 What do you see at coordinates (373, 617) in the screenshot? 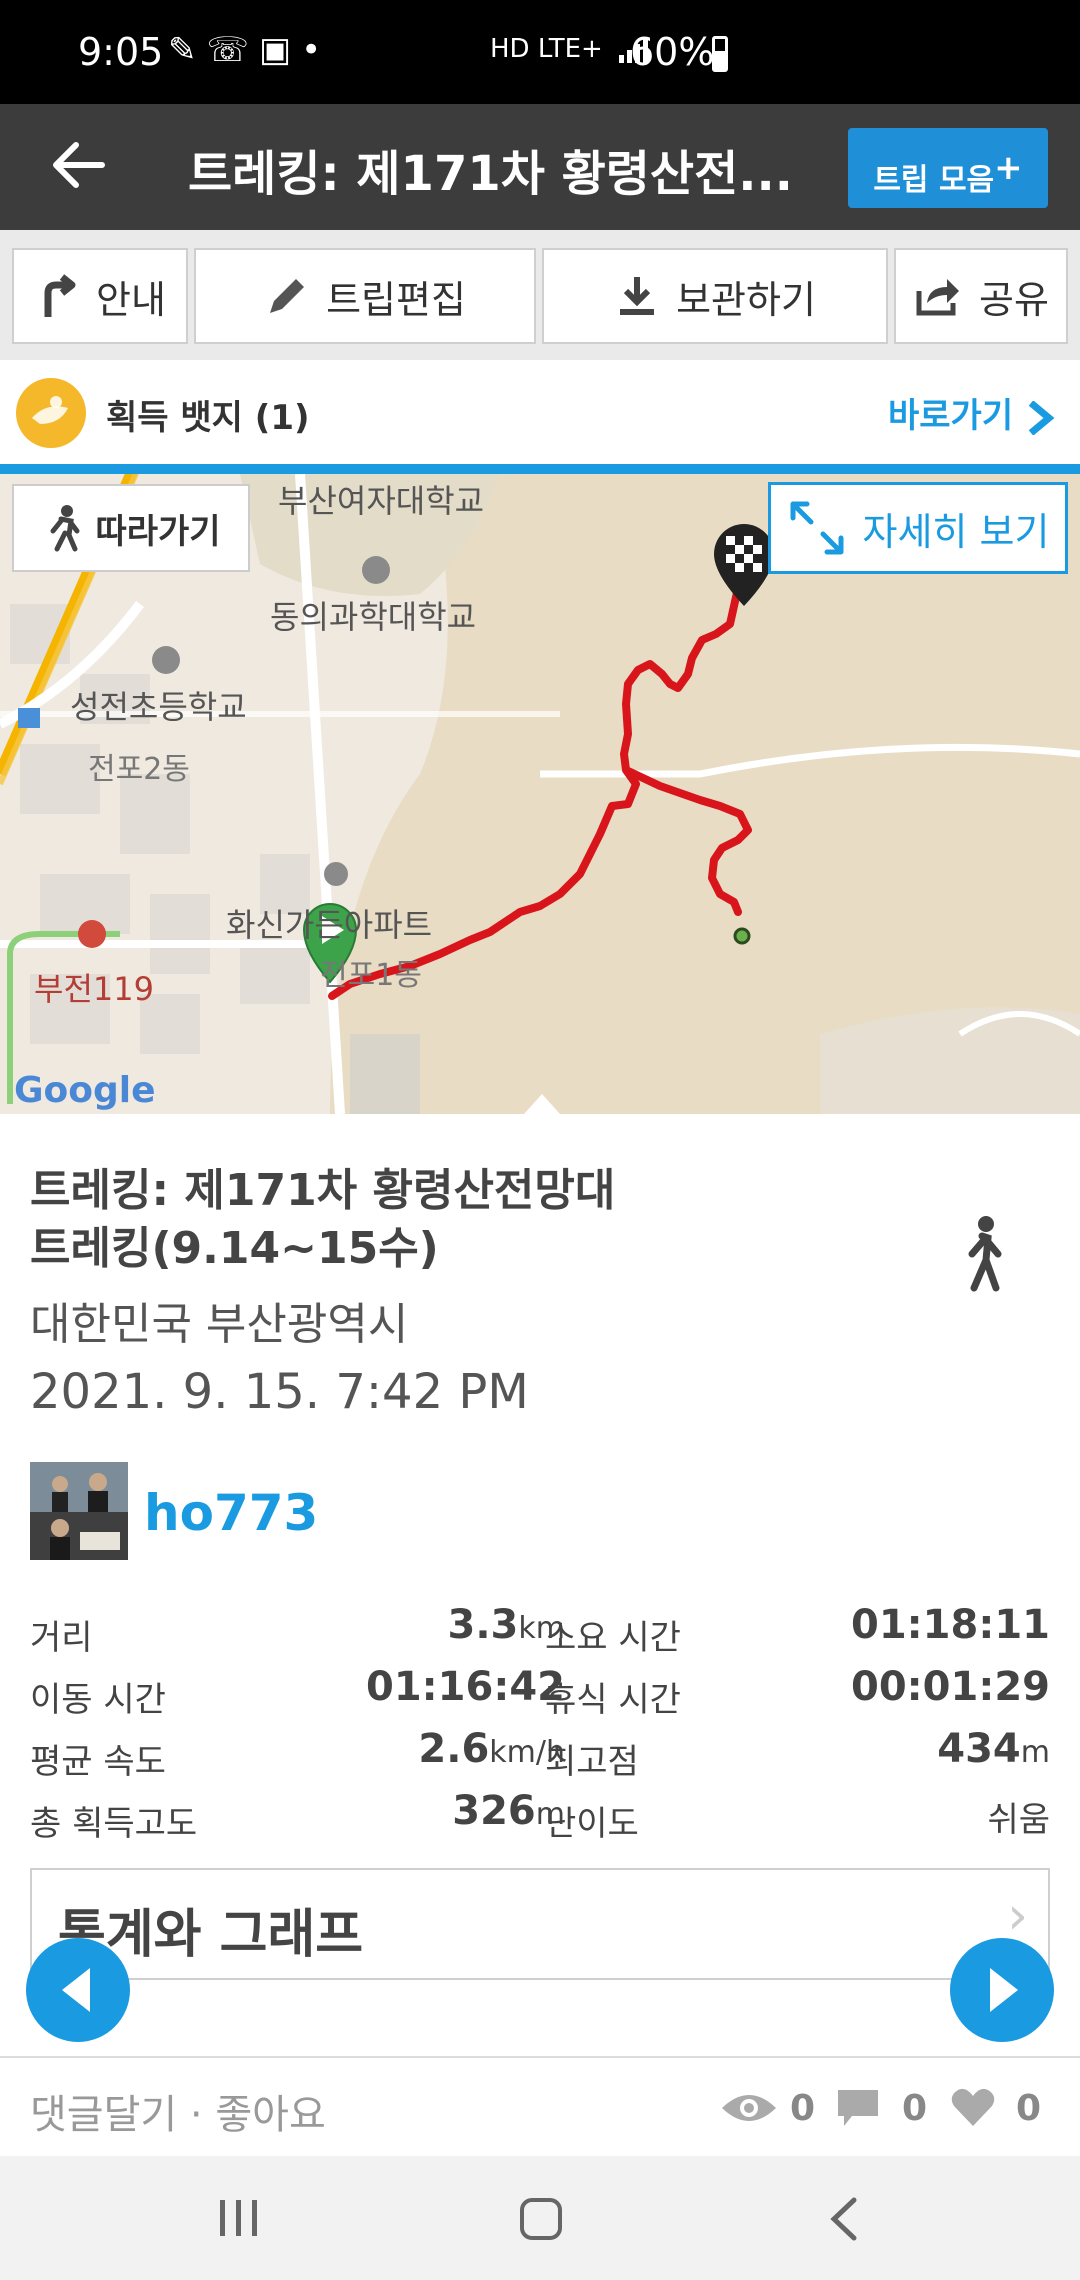
I see `map-label: 동의과학대학교` at bounding box center [373, 617].